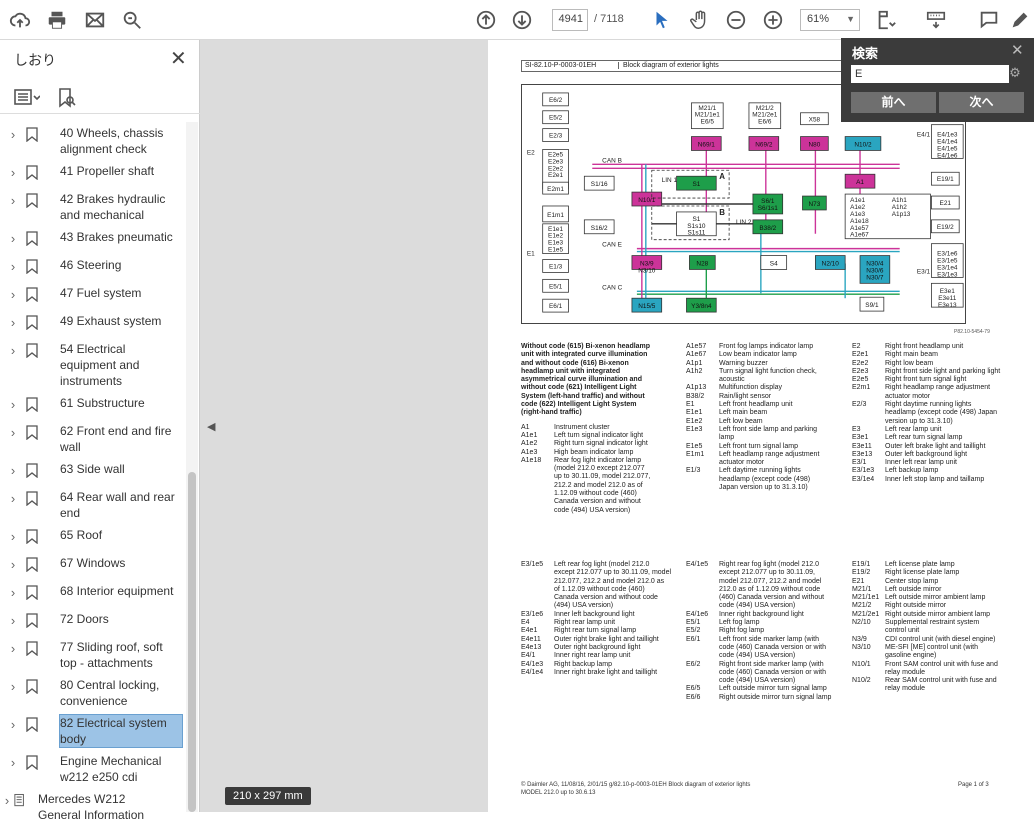 This screenshot has height=826, width=1034. Describe the element at coordinates (93, 693) in the screenshot. I see `sidebar-item: › 80 Central locking, convenience` at that location.